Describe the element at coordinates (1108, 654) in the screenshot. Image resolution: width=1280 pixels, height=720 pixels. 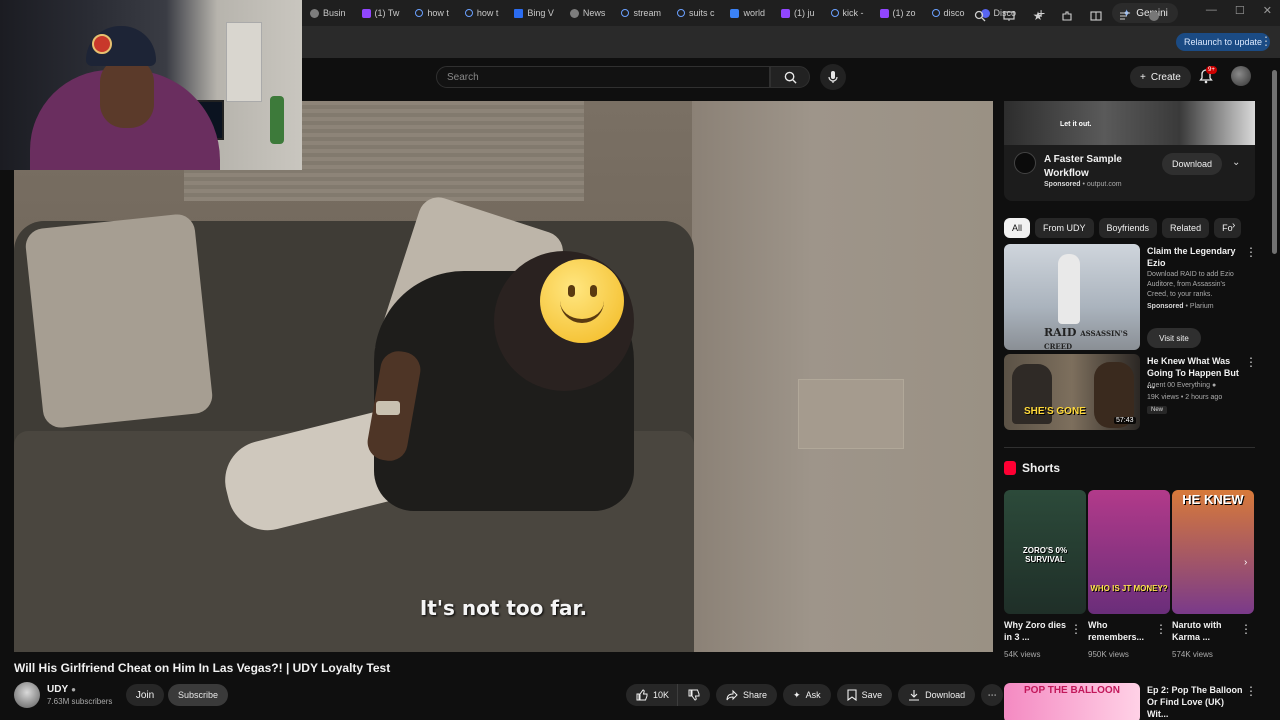
I see `short-views: 950K views` at that location.